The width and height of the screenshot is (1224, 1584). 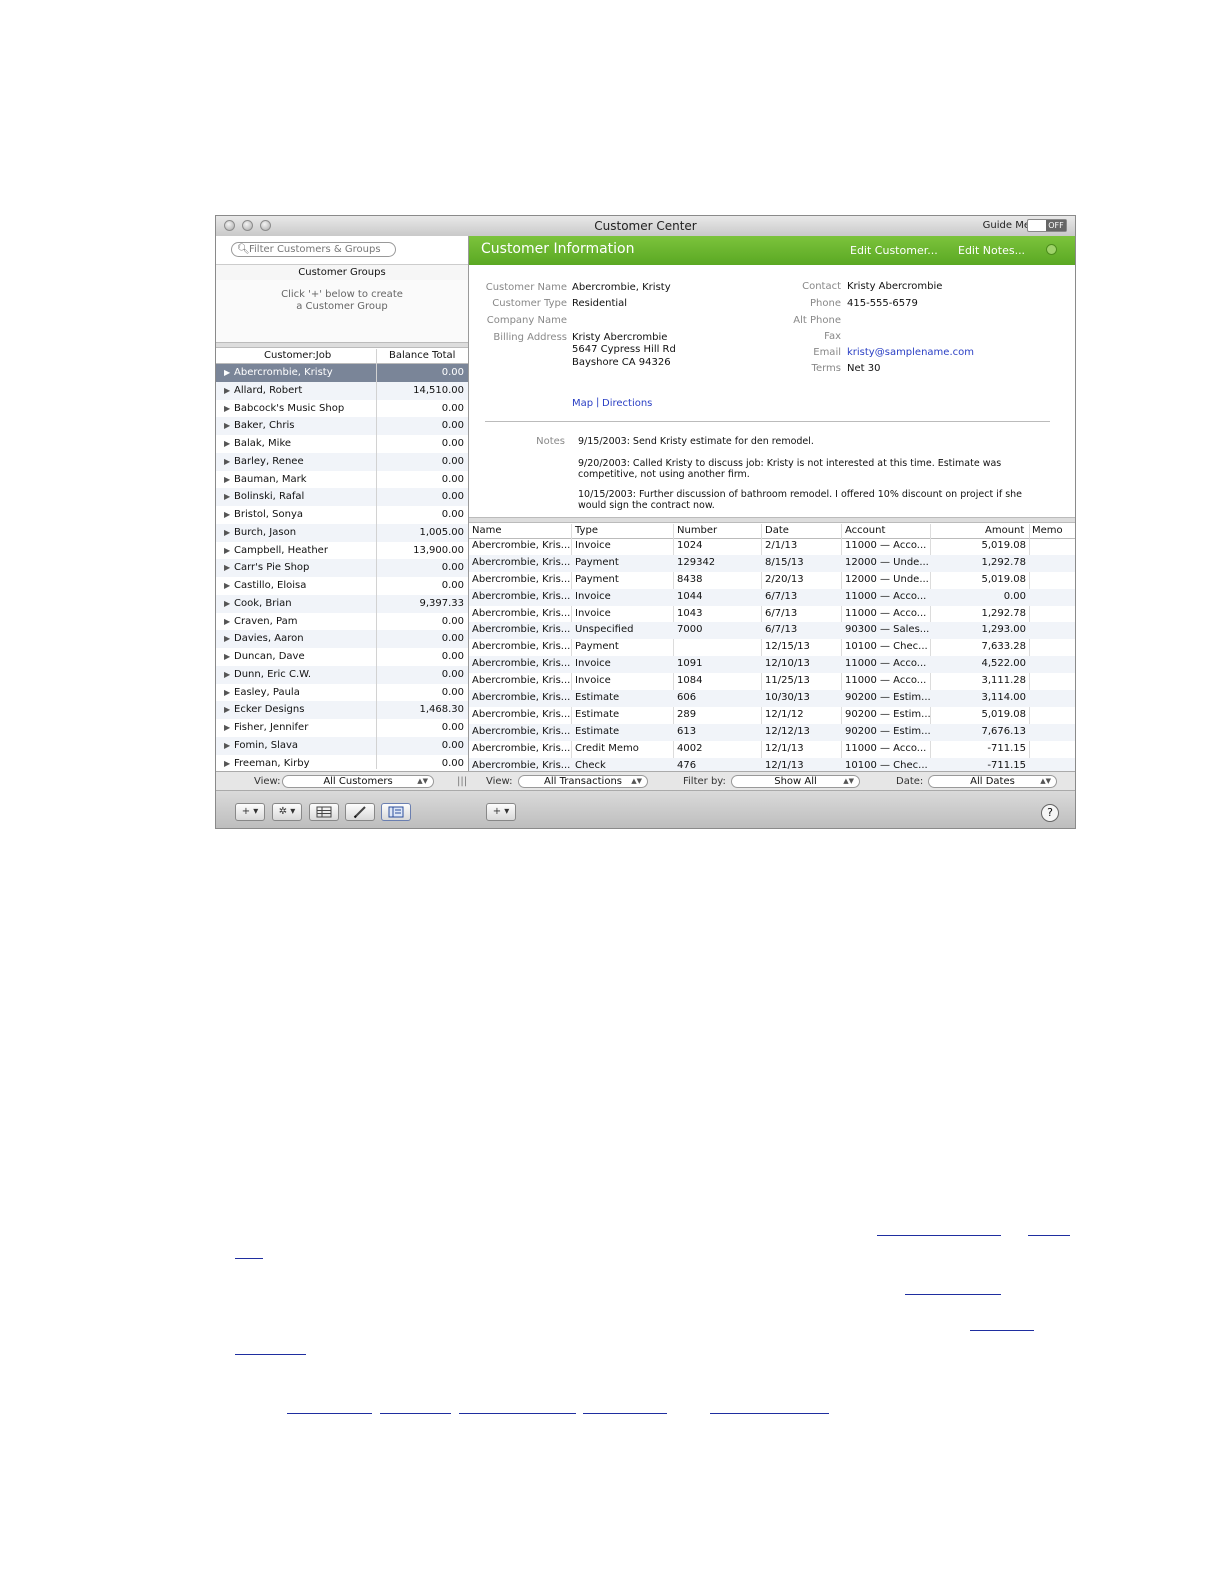 I want to click on customer-row: ▶ Davies, Aaron 0.00, so click(x=342, y=639).